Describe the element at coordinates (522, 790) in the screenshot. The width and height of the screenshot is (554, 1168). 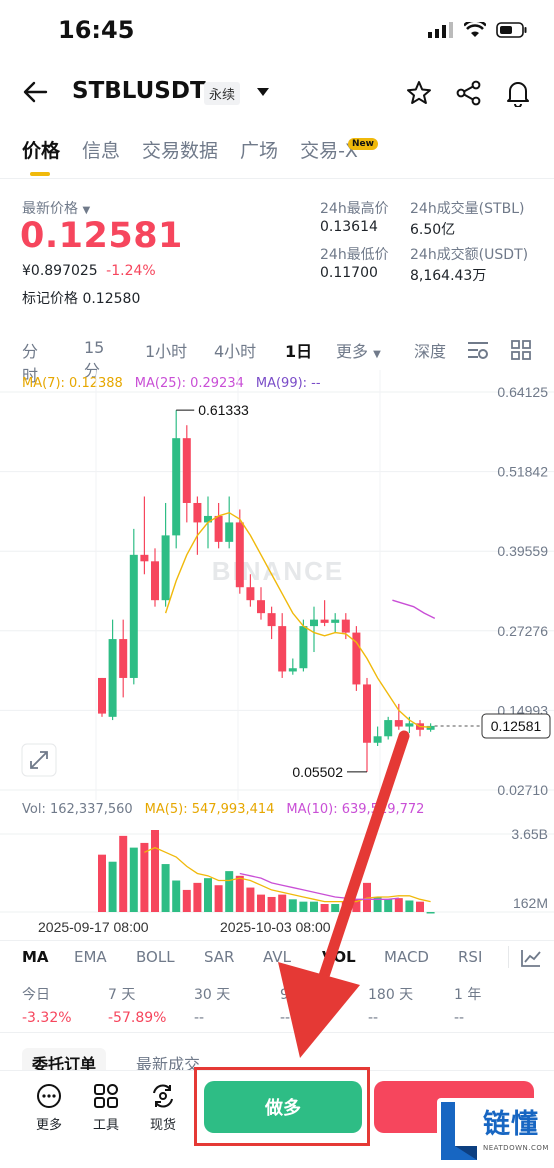
I see `price-axis-label: 0.02710` at that location.